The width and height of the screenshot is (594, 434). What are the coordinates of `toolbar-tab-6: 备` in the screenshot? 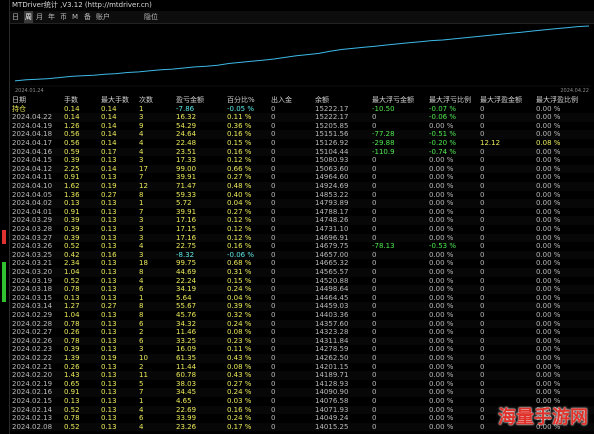 It's located at (87, 17).